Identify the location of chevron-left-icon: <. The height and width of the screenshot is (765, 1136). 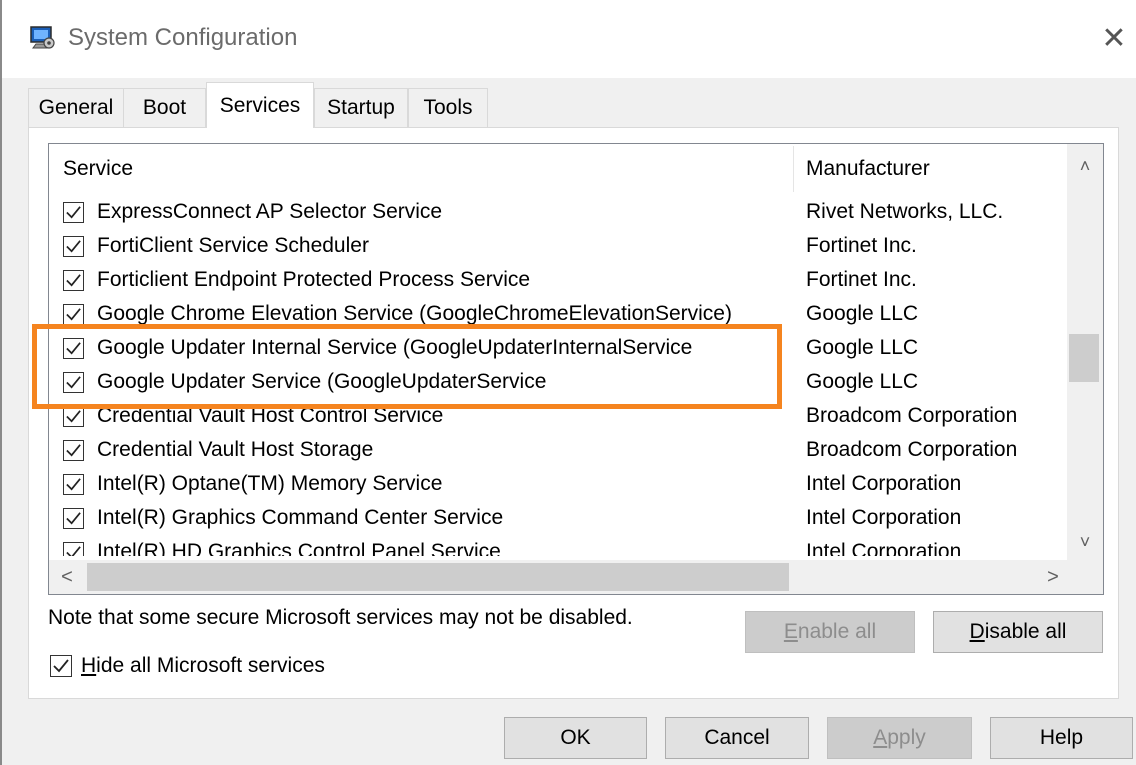
(67, 576).